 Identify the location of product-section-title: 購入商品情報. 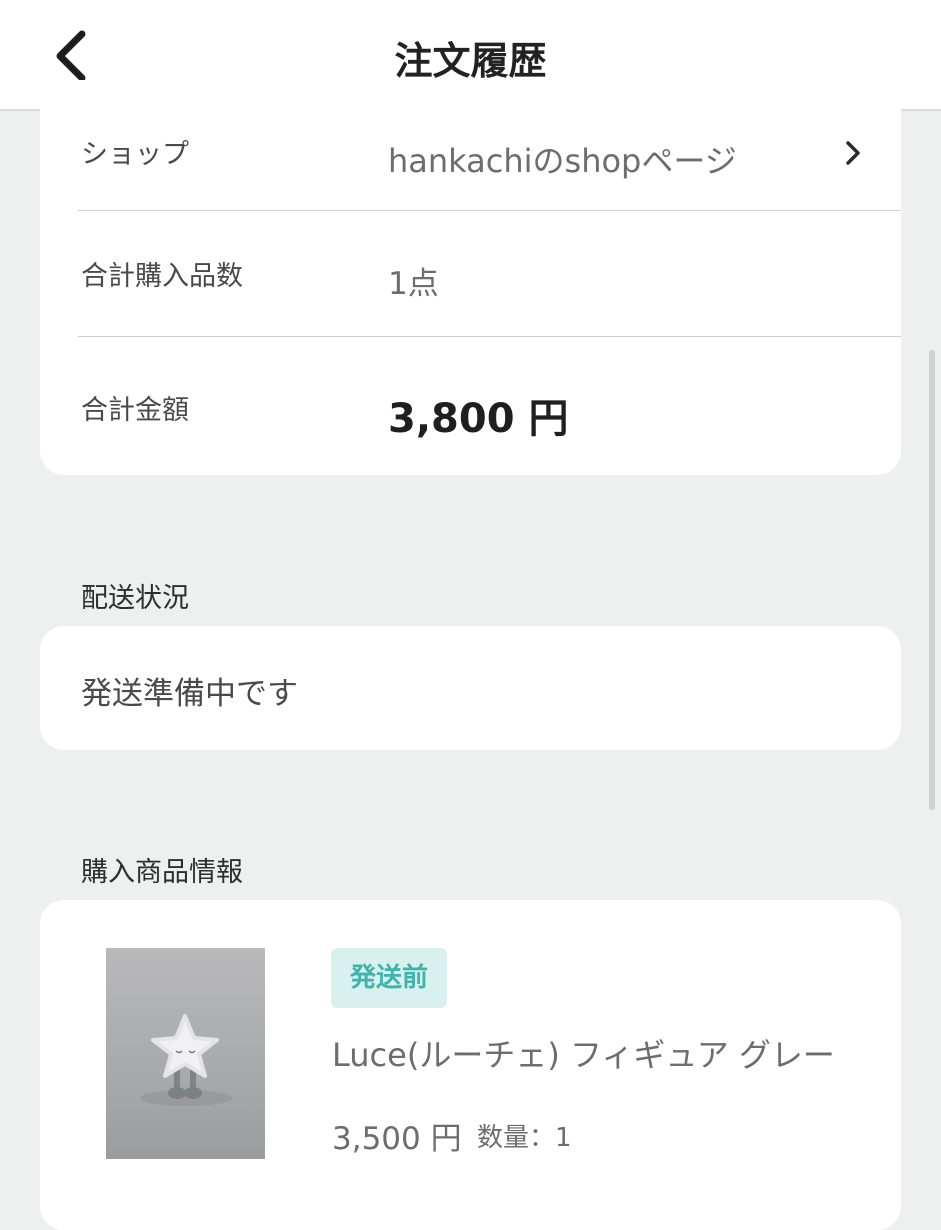
(162, 872).